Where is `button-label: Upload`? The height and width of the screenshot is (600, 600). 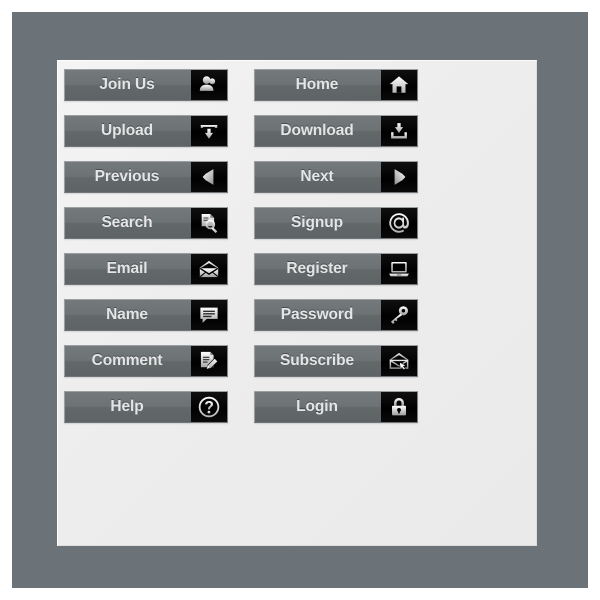 button-label: Upload is located at coordinates (127, 130).